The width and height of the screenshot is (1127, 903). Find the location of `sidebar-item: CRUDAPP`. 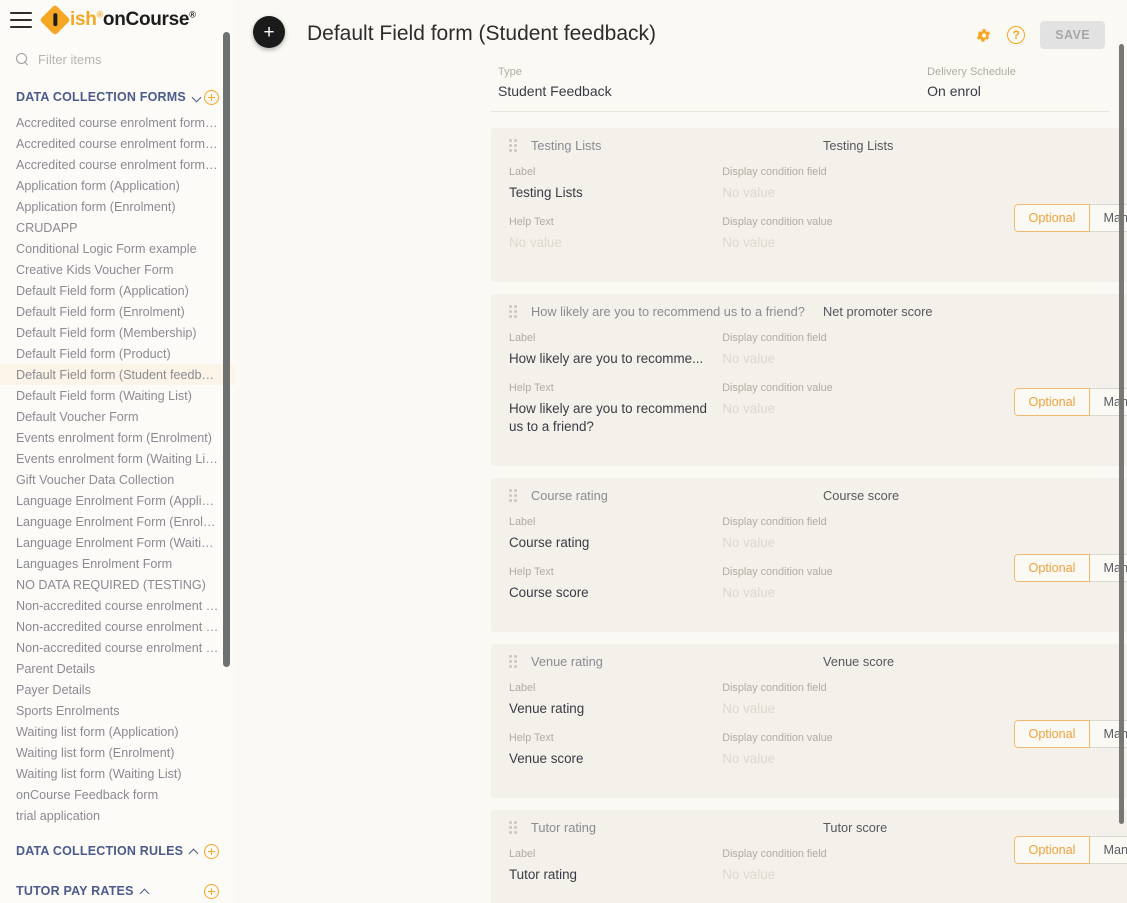

sidebar-item: CRUDAPP is located at coordinates (117, 227).